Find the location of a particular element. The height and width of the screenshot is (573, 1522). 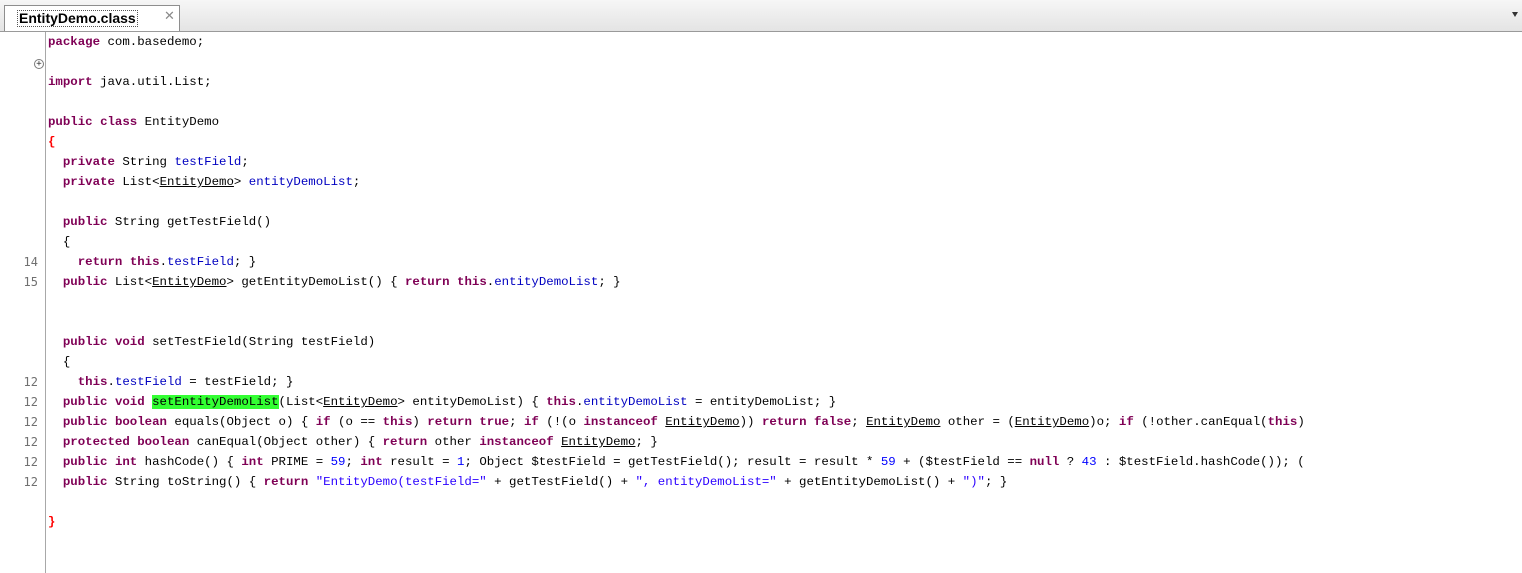

expand-fold-icon: + is located at coordinates (39, 64).